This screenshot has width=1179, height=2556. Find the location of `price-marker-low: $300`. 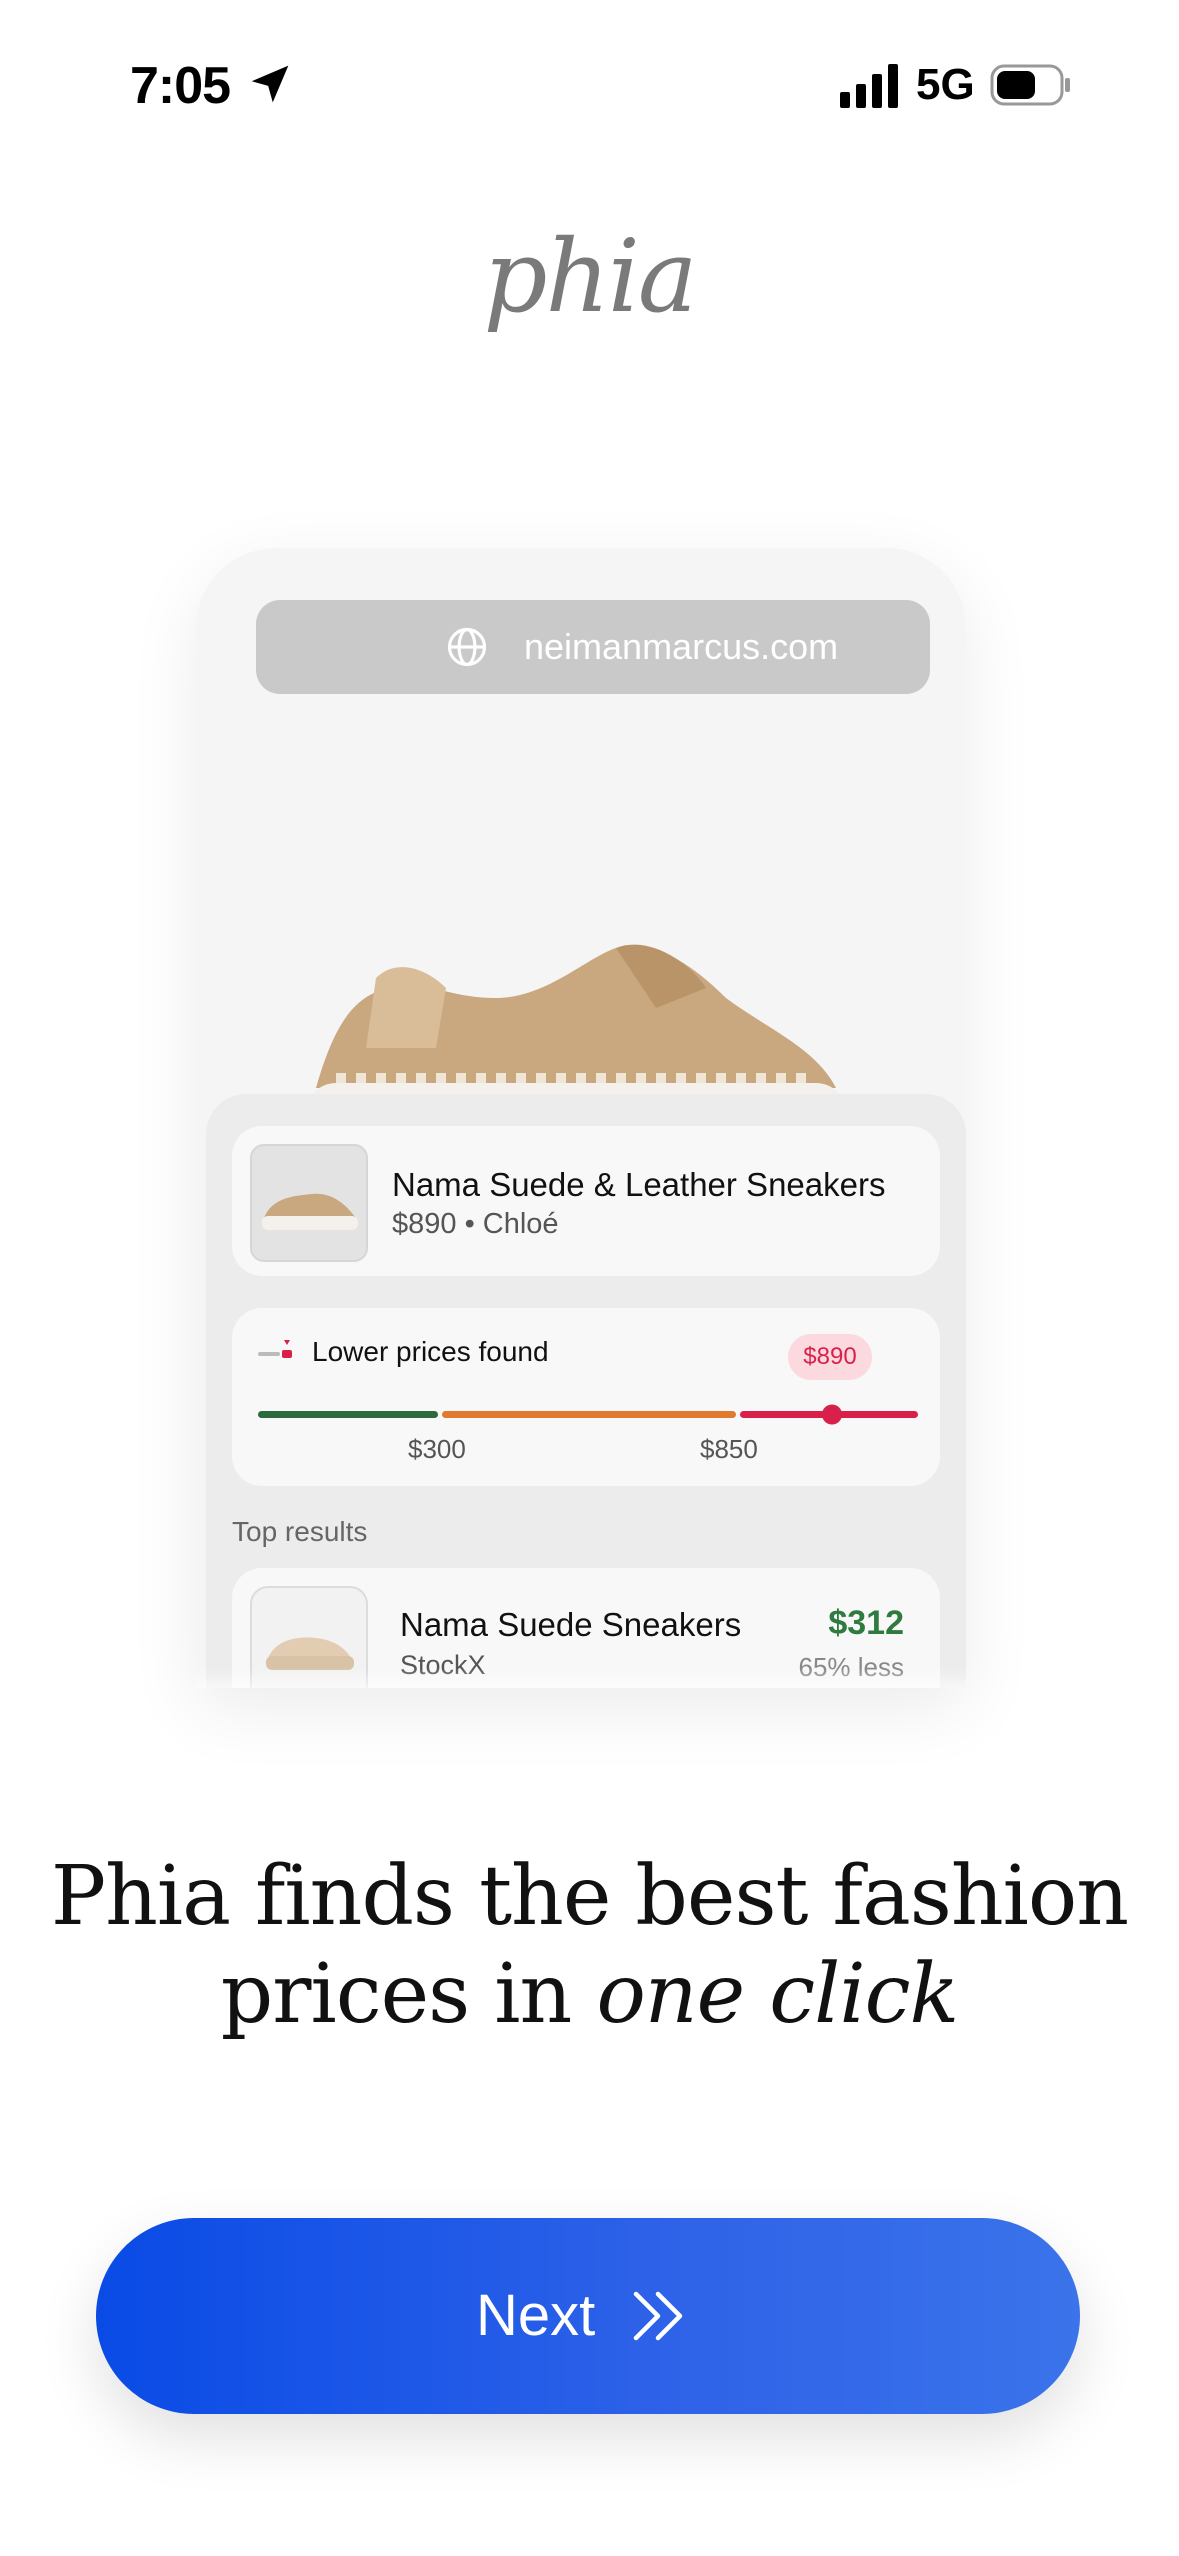

price-marker-low: $300 is located at coordinates (437, 1449).